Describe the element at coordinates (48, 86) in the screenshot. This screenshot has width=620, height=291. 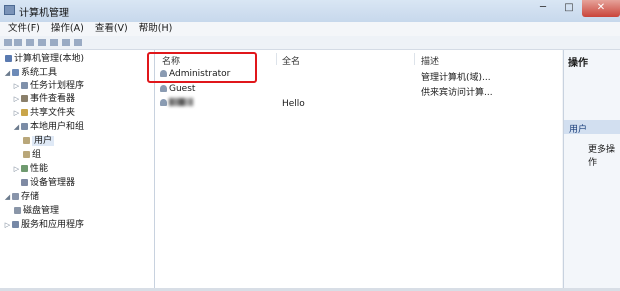
I see `tree-item-task-scheduler: ▷ 任务计划程序` at that location.